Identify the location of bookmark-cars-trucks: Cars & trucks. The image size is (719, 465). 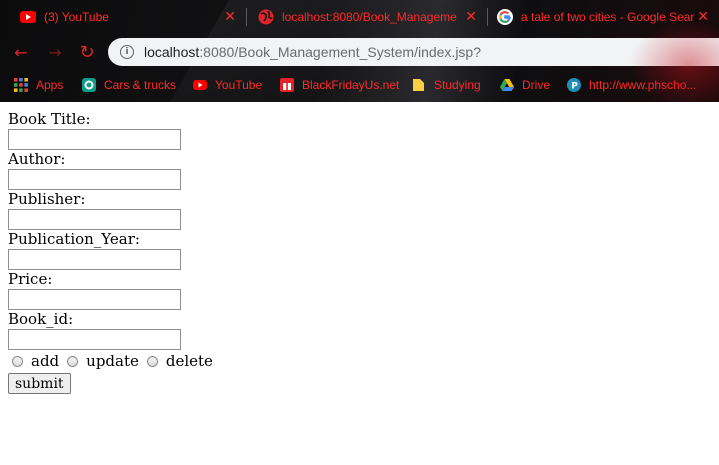
(129, 85).